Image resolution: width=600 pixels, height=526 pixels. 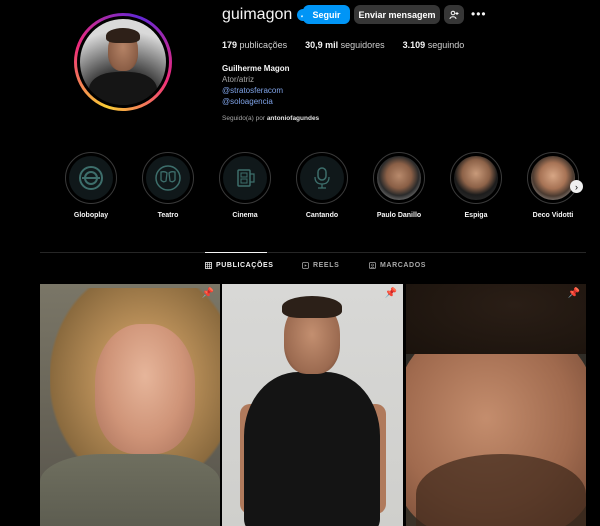 What do you see at coordinates (257, 14) in the screenshot?
I see `profile-username: guimagon` at bounding box center [257, 14].